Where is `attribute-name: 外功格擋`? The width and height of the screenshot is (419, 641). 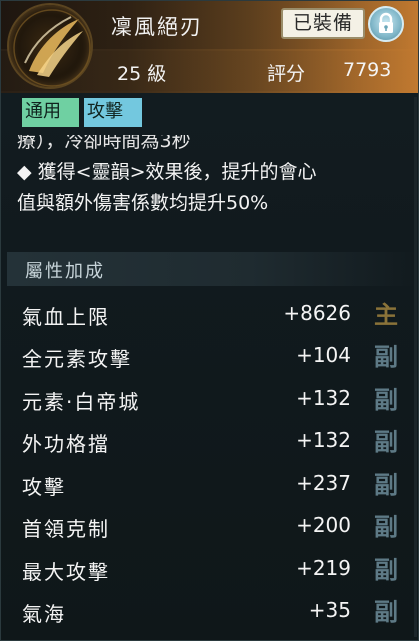 attribute-name: 外功格擋 is located at coordinates (66, 444).